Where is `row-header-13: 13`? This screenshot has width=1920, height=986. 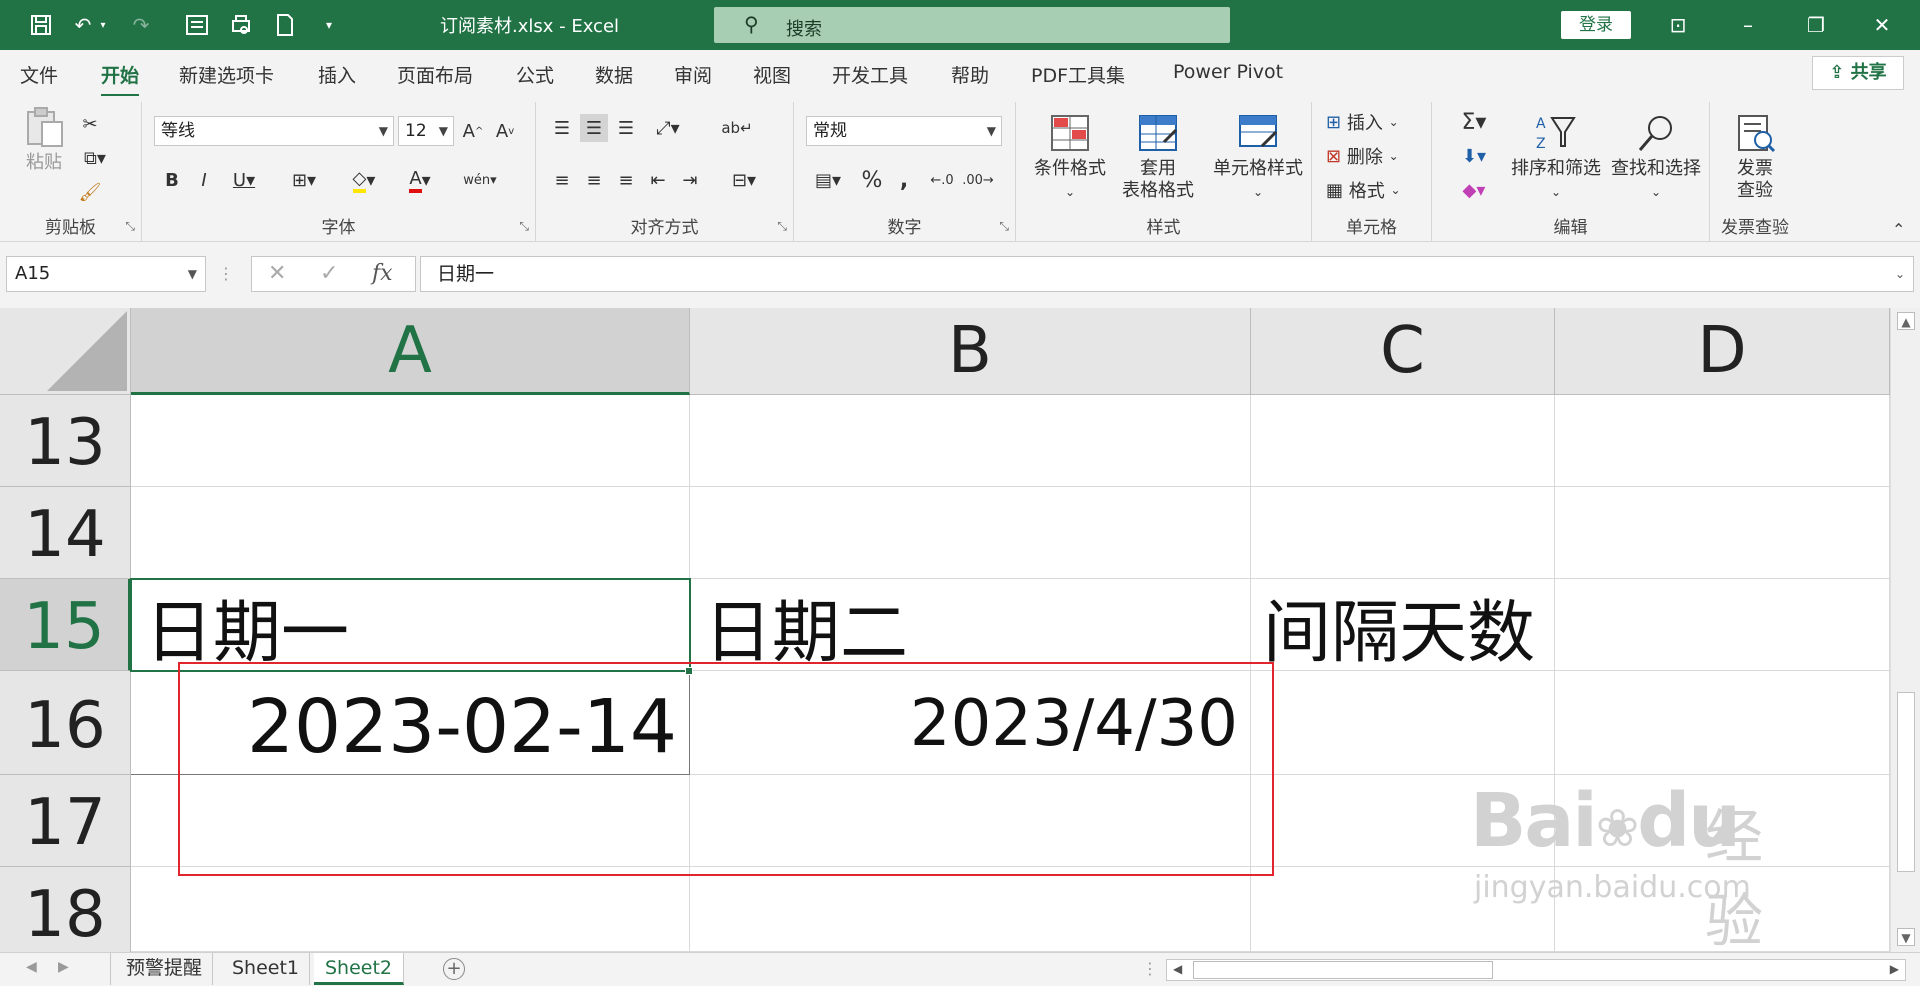
row-header-13: 13 is located at coordinates (65, 441).